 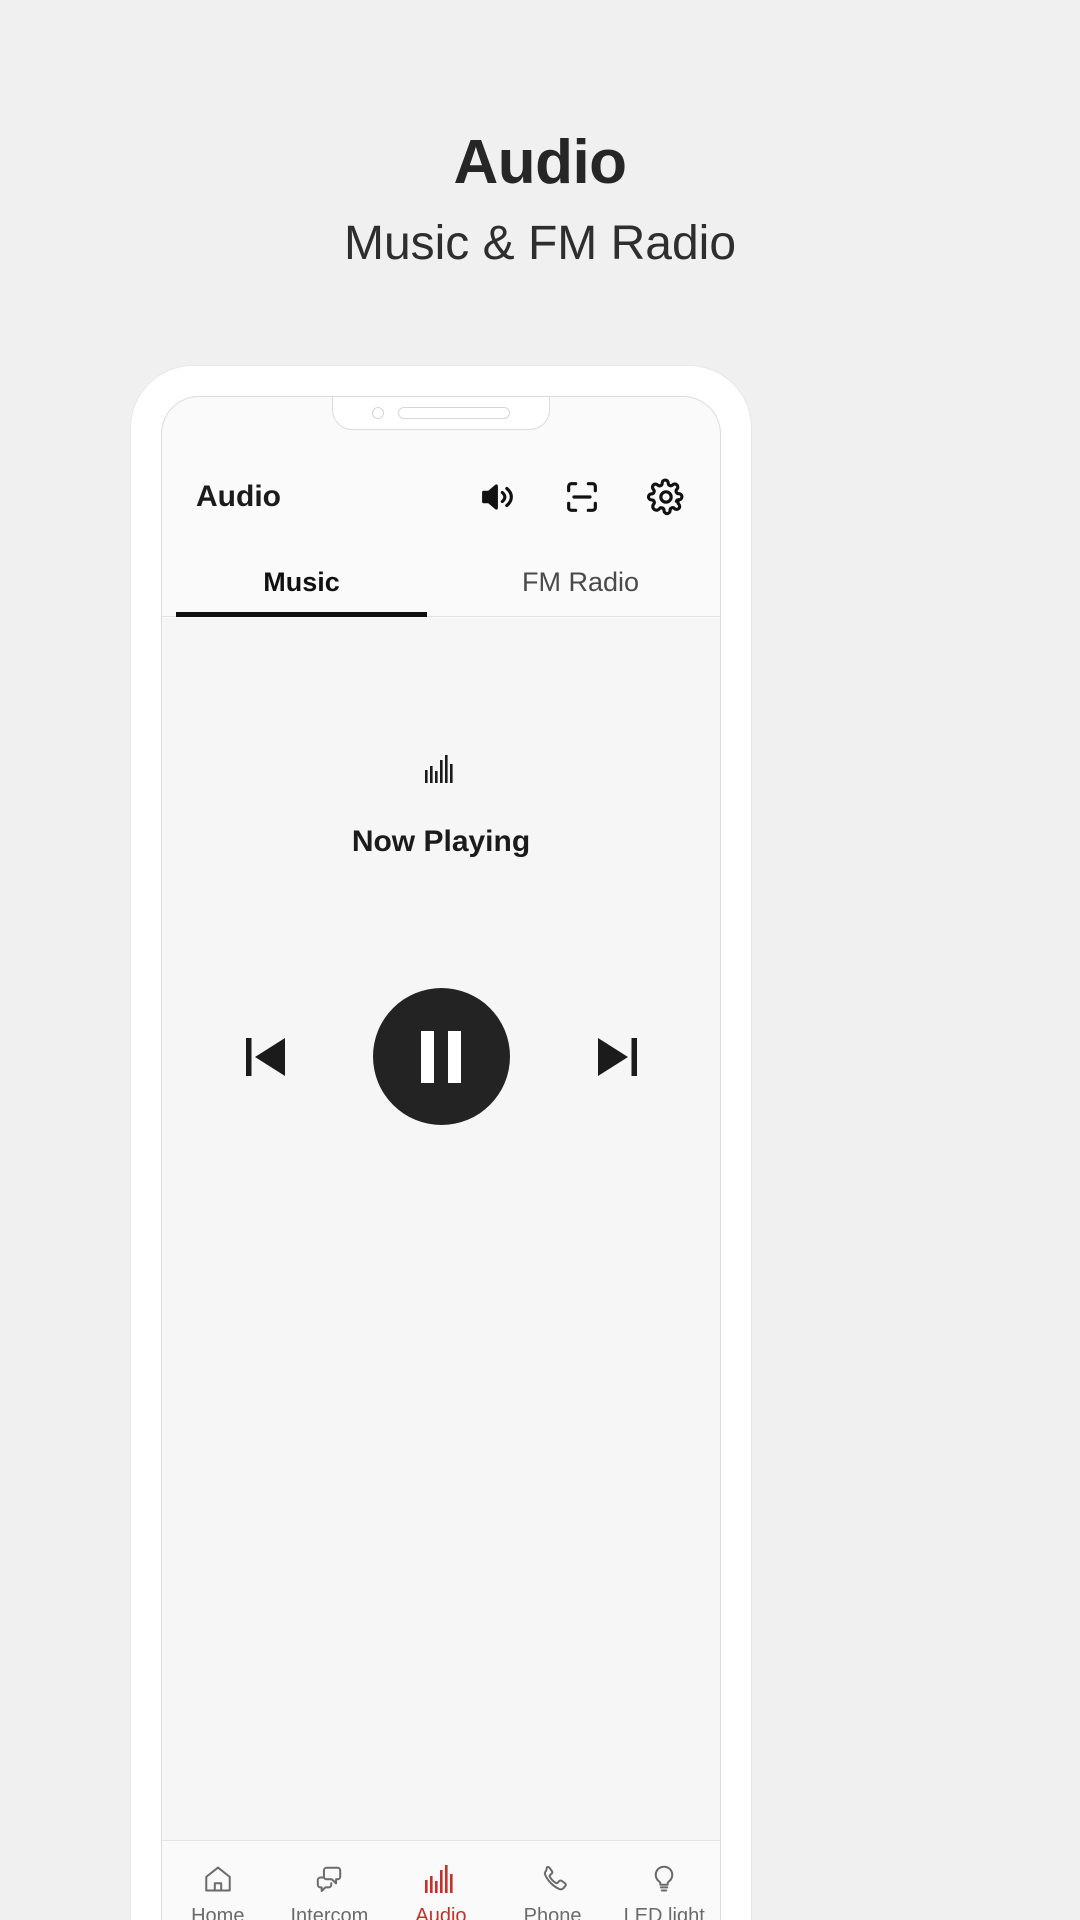 I want to click on intercom-icon, so click(x=329, y=1879).